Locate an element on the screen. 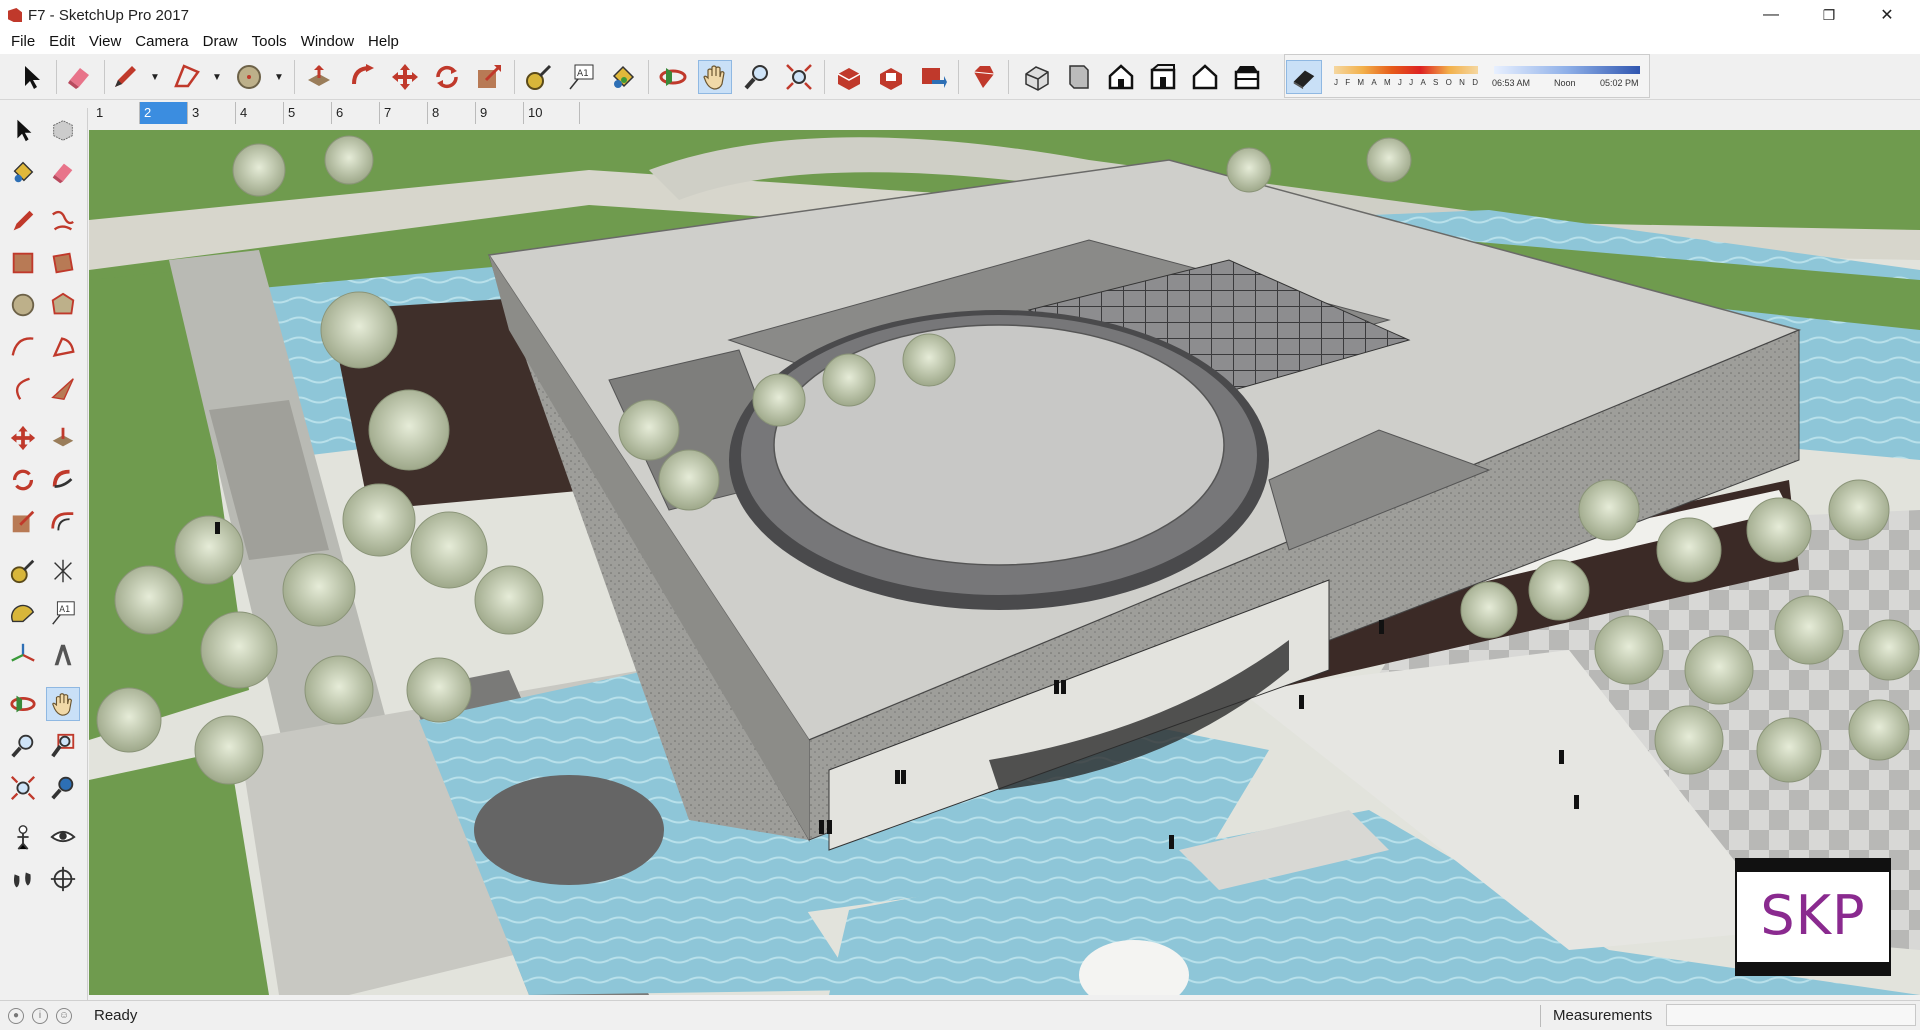 The height and width of the screenshot is (1030, 1920). look-around-icon is located at coordinates (63, 837).